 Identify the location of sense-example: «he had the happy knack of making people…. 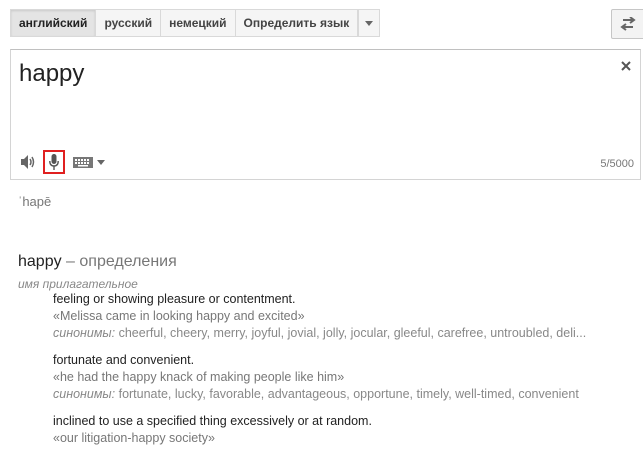
(199, 377).